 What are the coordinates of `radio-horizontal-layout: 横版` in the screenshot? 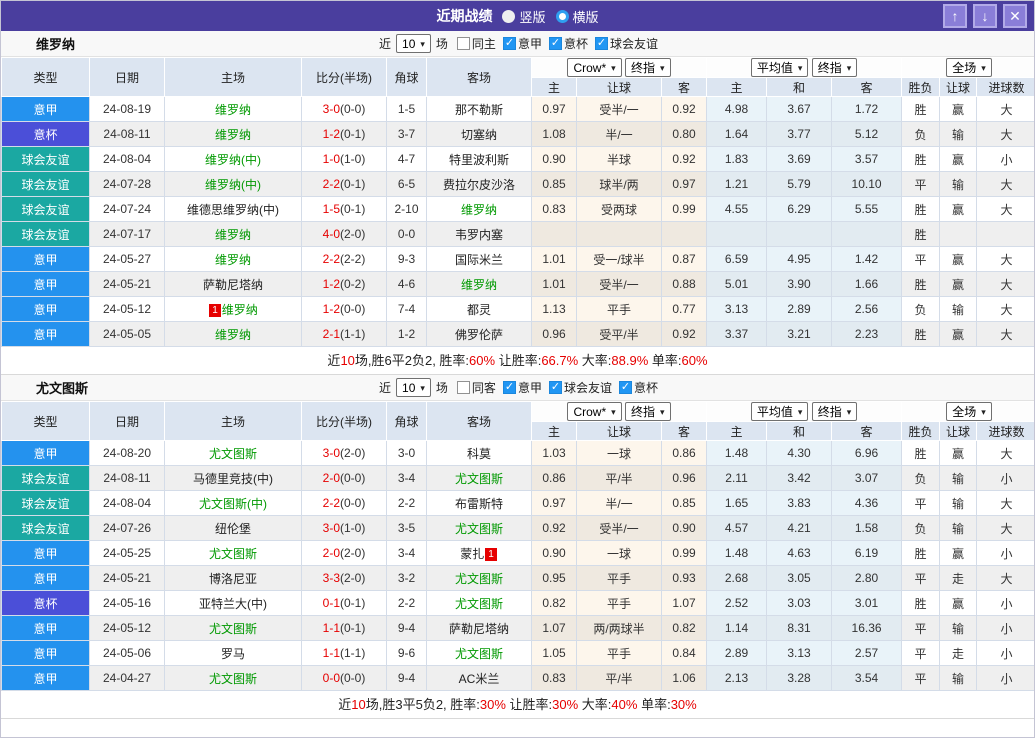 It's located at (577, 16).